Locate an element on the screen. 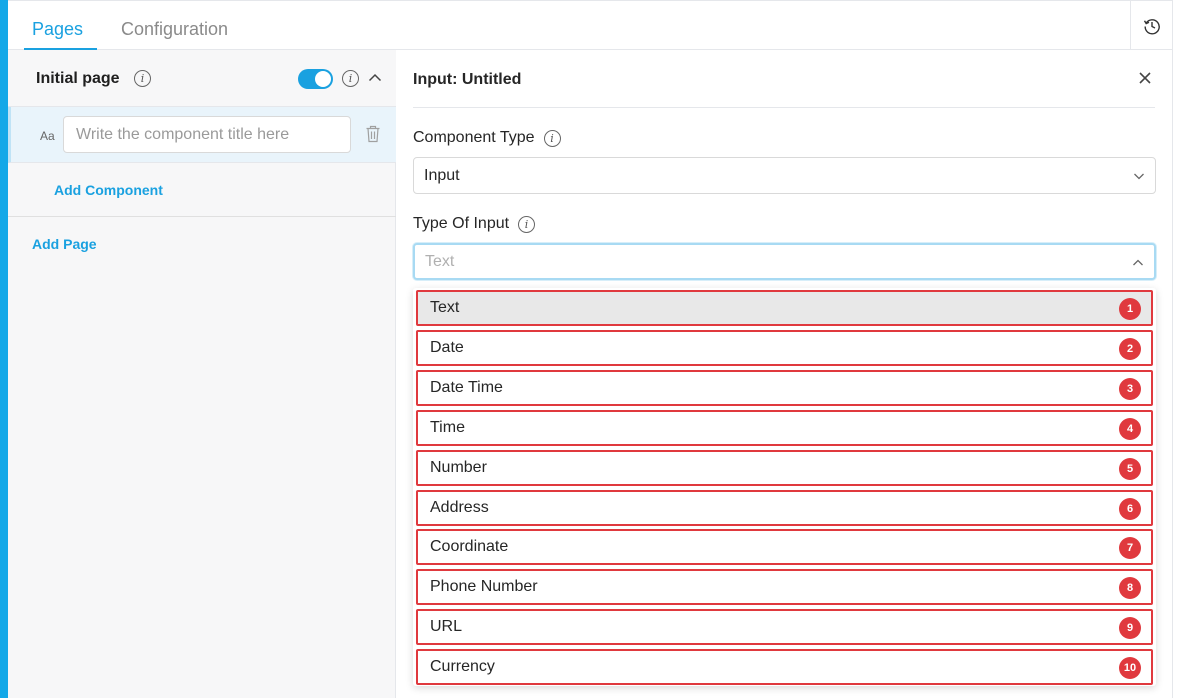 The height and width of the screenshot is (698, 1180). type-of-input-placeholder: Text is located at coordinates (440, 261).